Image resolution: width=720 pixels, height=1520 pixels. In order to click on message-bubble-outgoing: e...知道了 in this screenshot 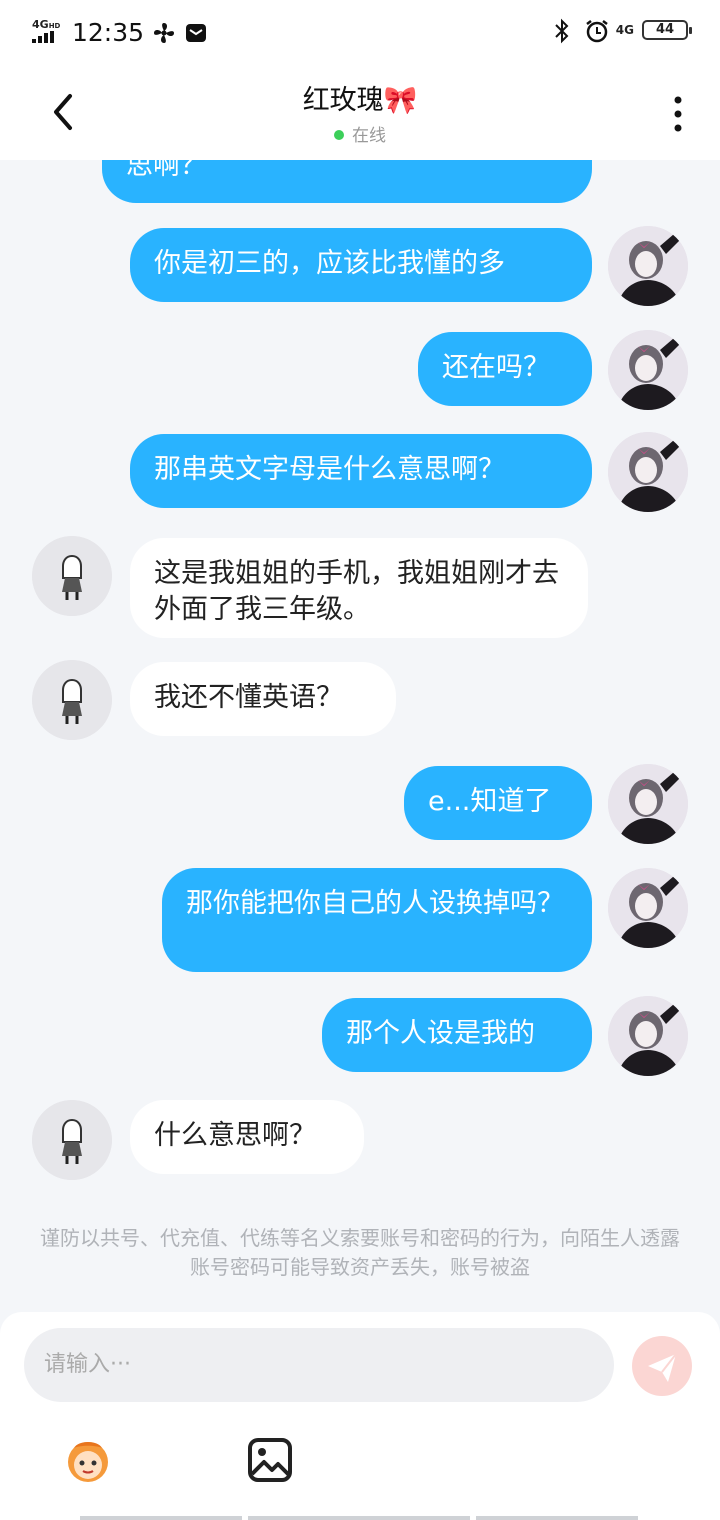, I will do `click(498, 803)`.